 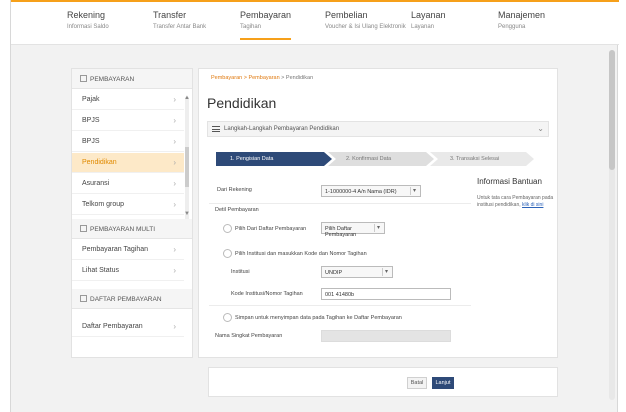 What do you see at coordinates (612, 225) in the screenshot?
I see `page-scrollbar` at bounding box center [612, 225].